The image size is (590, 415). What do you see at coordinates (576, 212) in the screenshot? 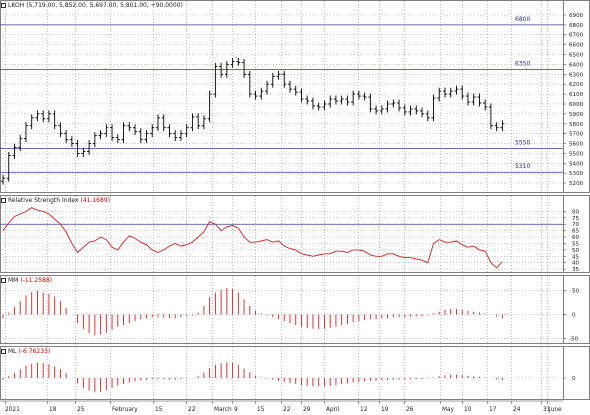
I see `rsi-tick-label: 80` at bounding box center [576, 212].